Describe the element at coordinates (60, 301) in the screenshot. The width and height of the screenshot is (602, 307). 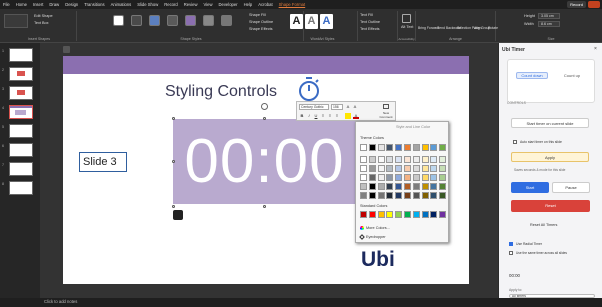
I see `notes-placeholder: Click to add notes` at that location.